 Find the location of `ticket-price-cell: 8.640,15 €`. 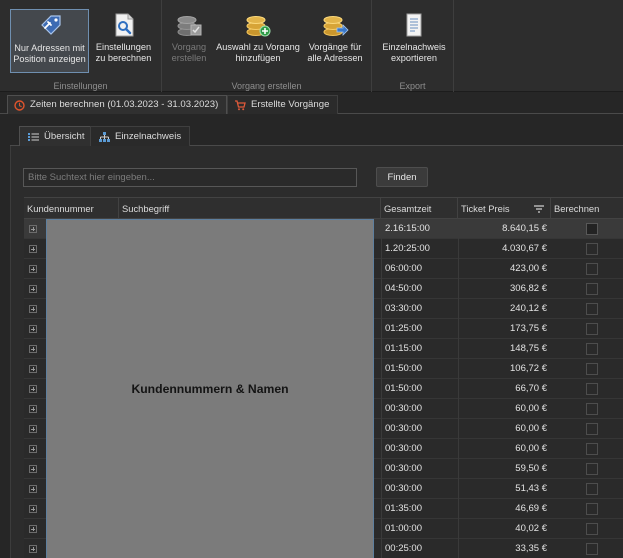

ticket-price-cell: 8.640,15 € is located at coordinates (504, 229).